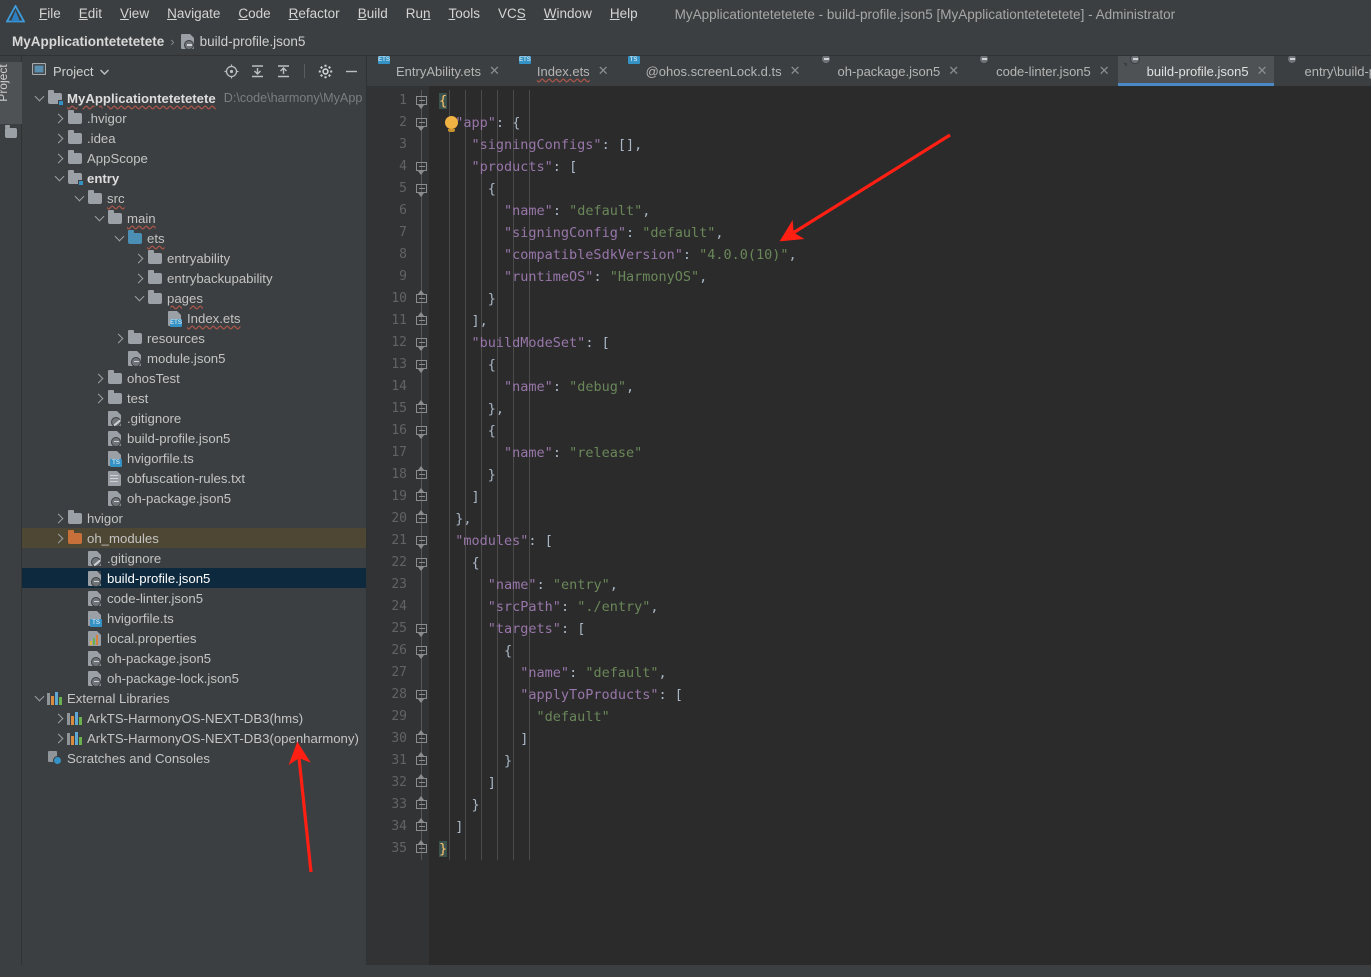 This screenshot has width=1371, height=977. I want to click on editor-scrollbar, so click(1365, 531).